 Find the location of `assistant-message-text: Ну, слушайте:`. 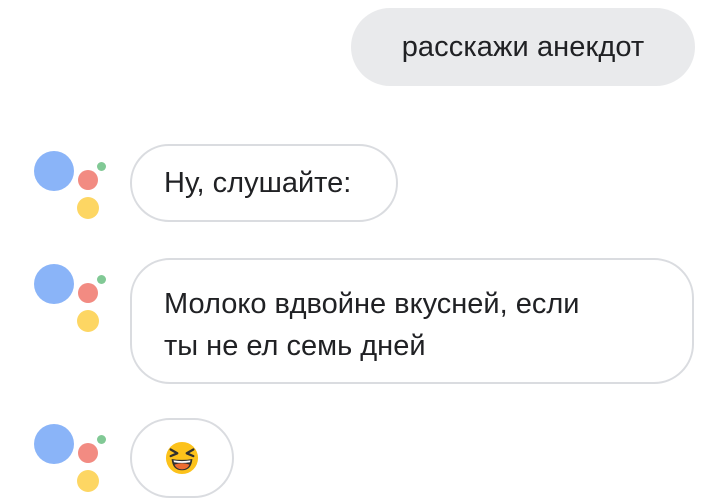

assistant-message-text: Ну, слушайте: is located at coordinates (258, 182).